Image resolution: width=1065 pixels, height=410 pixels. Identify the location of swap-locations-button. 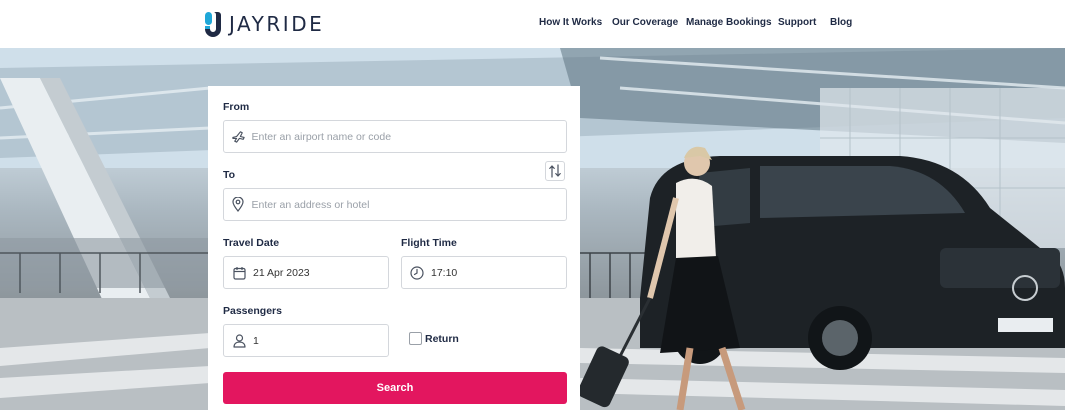
(555, 171).